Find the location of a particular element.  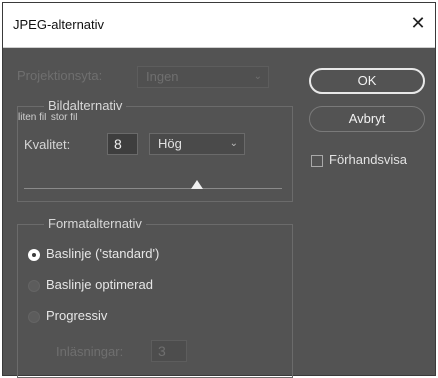

quality-value: 8 is located at coordinates (118, 144).